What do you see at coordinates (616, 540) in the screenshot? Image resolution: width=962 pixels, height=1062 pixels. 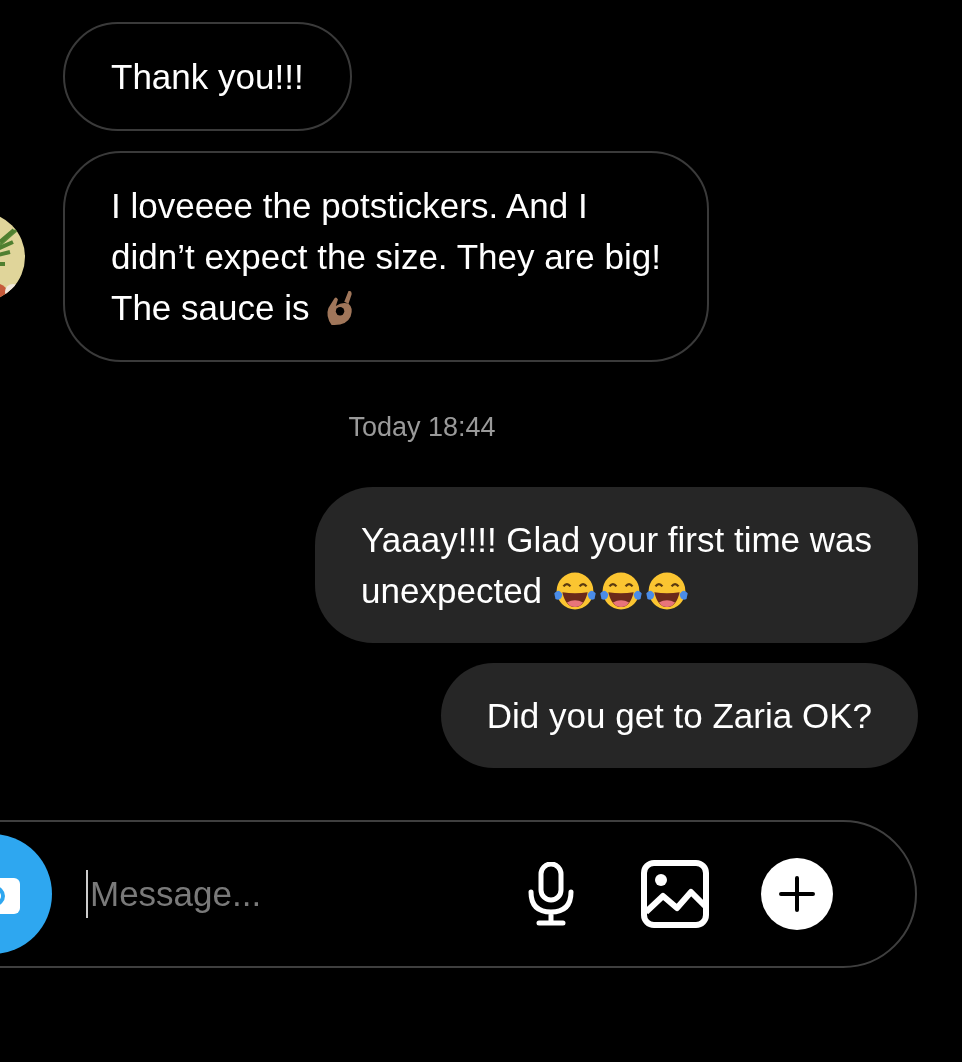 I see `message-text: Yaaay!!!! Glad your first time was` at bounding box center [616, 540].